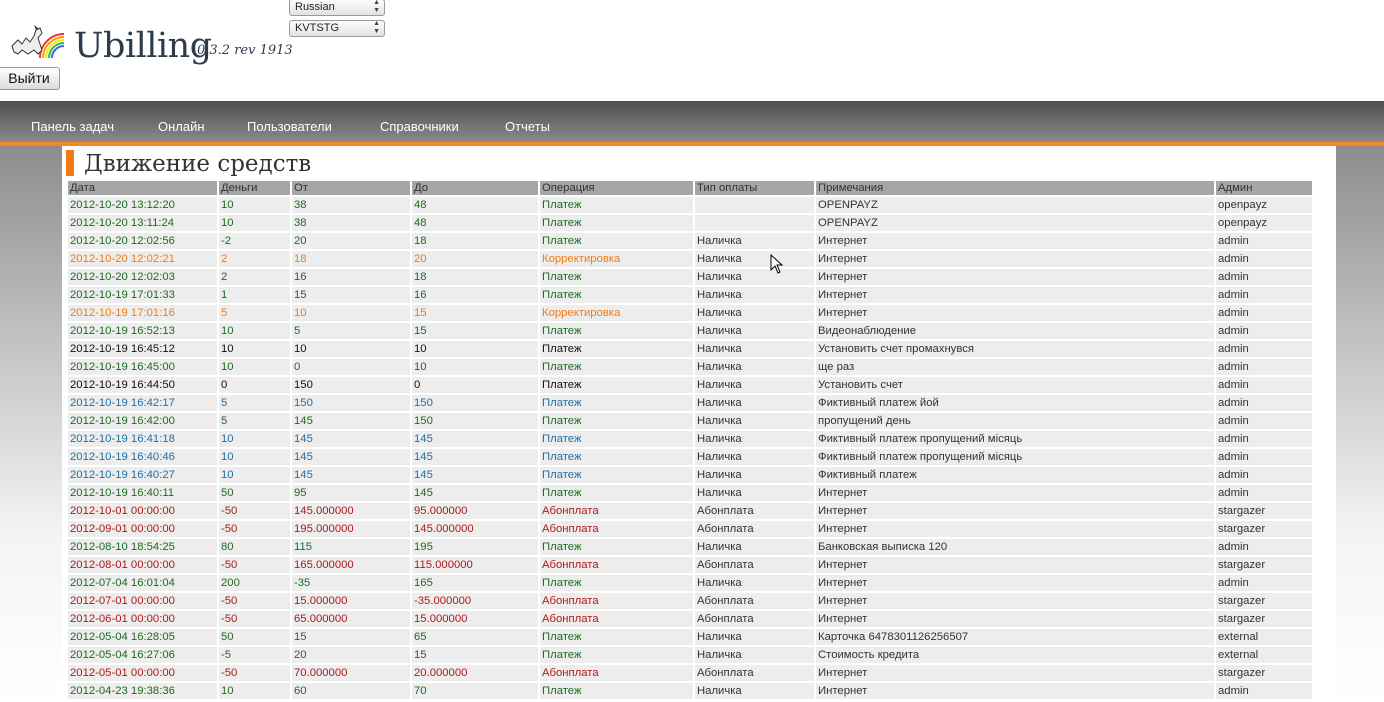  What do you see at coordinates (616, 188) in the screenshot?
I see `column-header-operation: Операция` at bounding box center [616, 188].